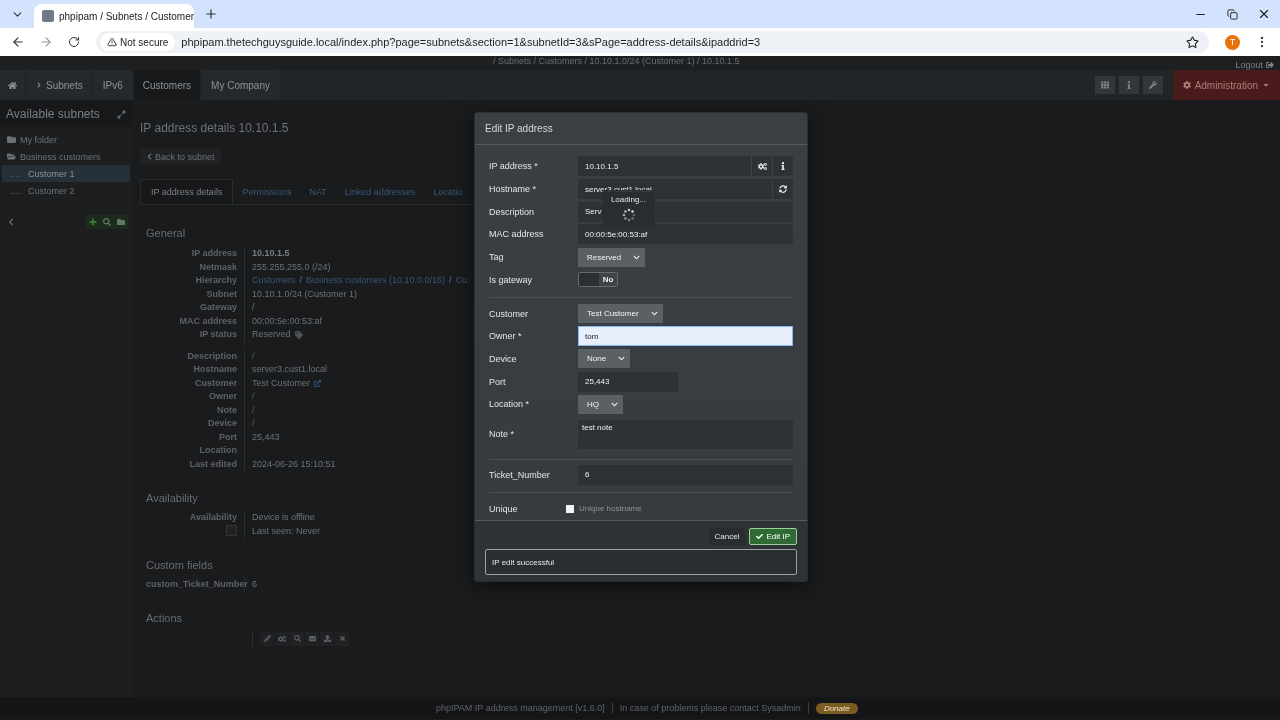 This screenshot has height=720, width=1280. Describe the element at coordinates (271, 253) in the screenshot. I see `detail-value: 10.10.1.5` at that location.